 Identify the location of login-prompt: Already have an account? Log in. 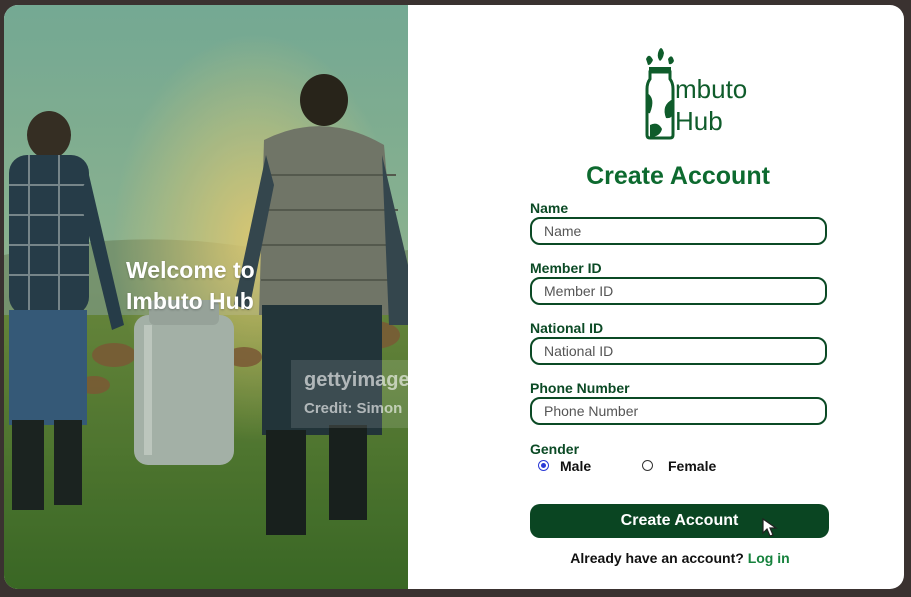
(656, 558).